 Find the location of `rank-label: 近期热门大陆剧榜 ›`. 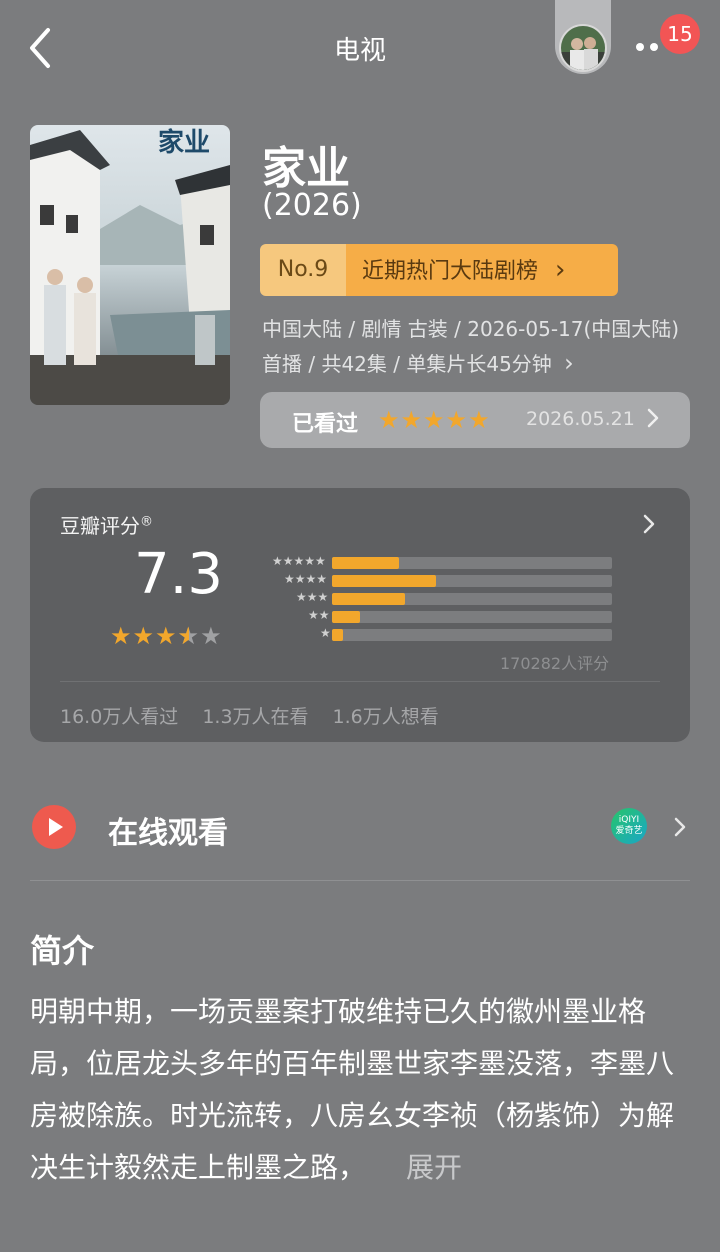

rank-label: 近期热门大陆剧榜 › is located at coordinates (482, 270).